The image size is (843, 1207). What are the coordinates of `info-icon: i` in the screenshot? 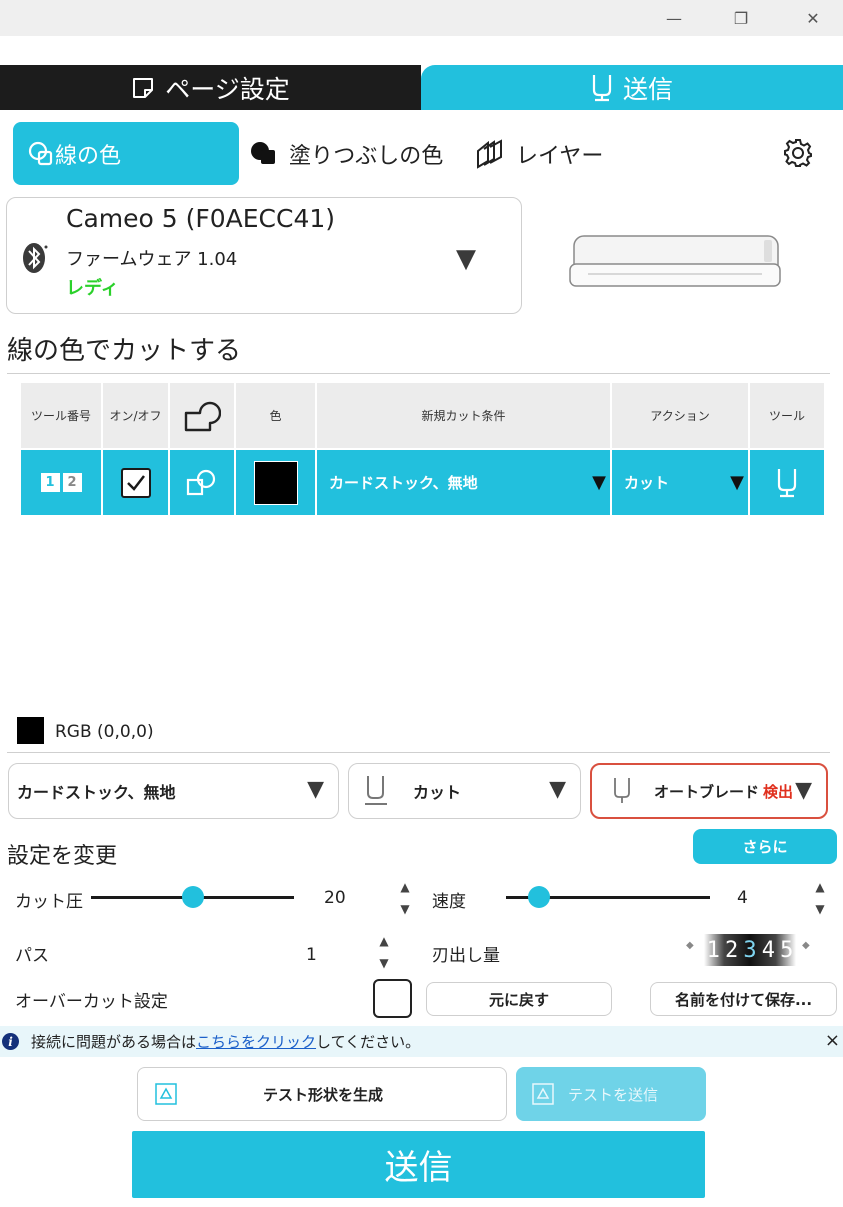 It's located at (10, 1041).